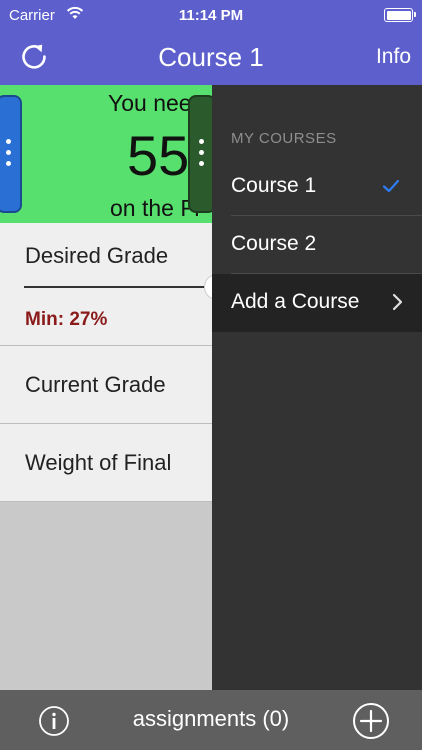  I want to click on current-grade-row: Current Grade, so click(106, 385).